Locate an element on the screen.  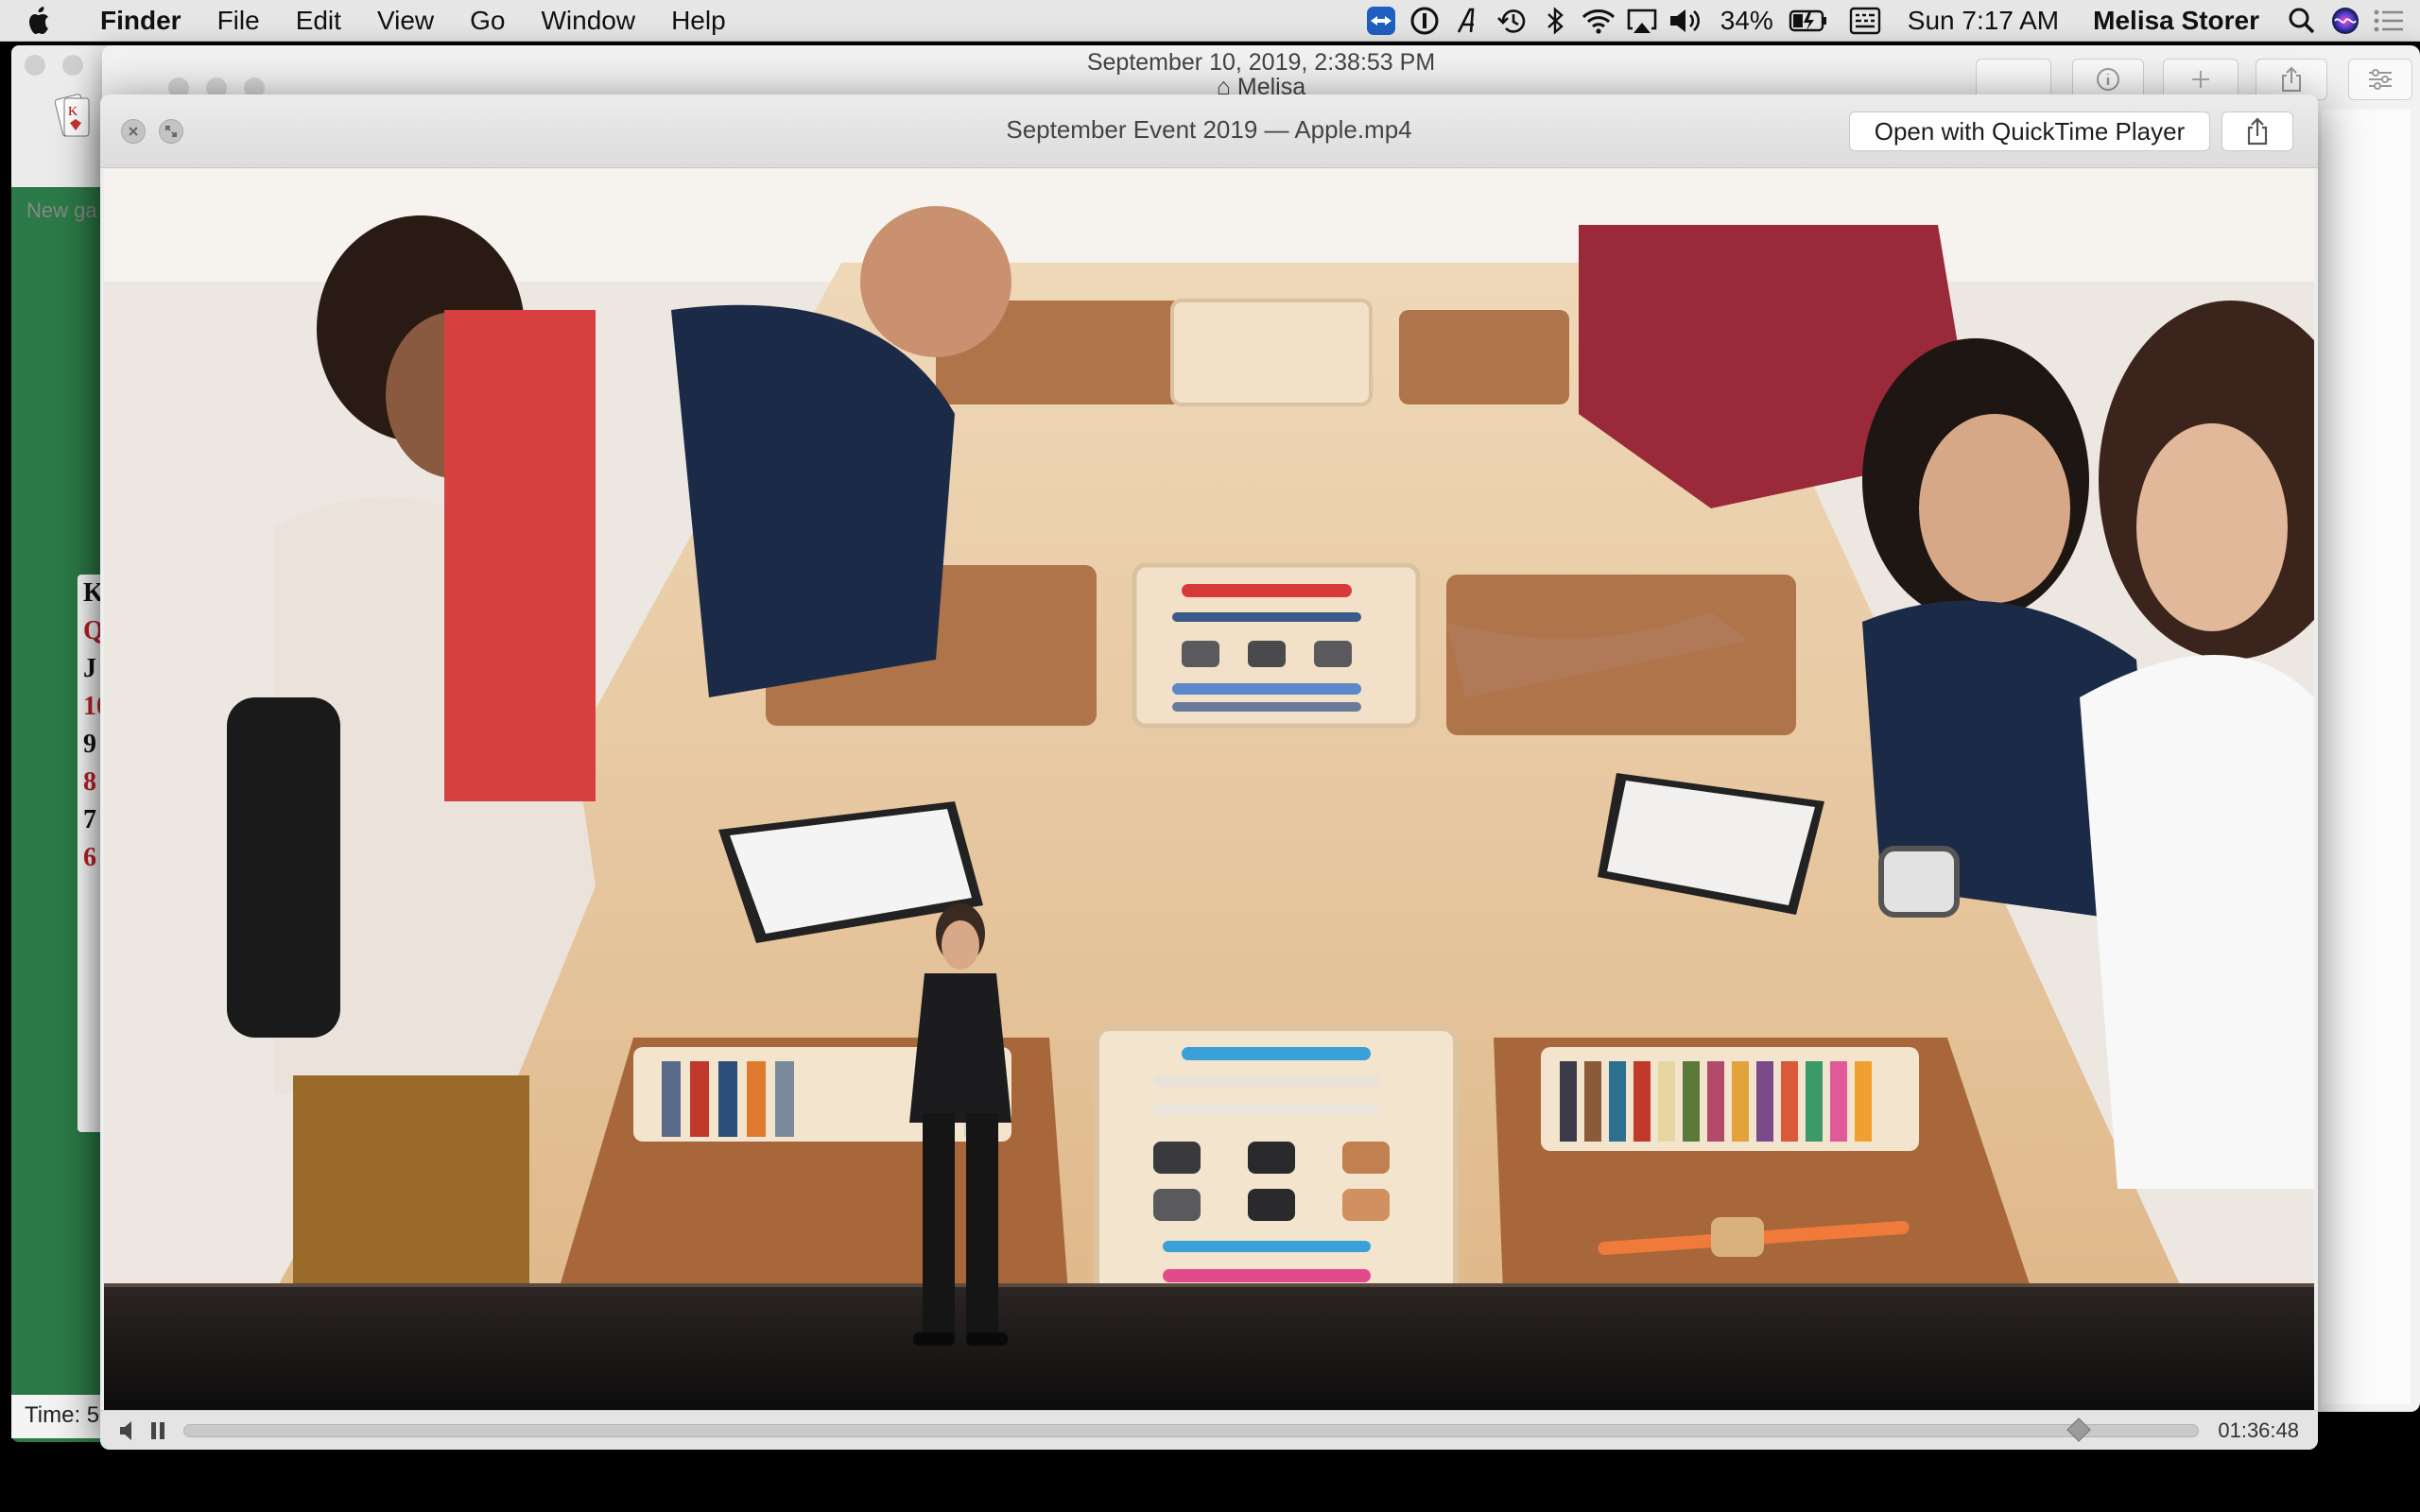
menu-view: View is located at coordinates (405, 21).